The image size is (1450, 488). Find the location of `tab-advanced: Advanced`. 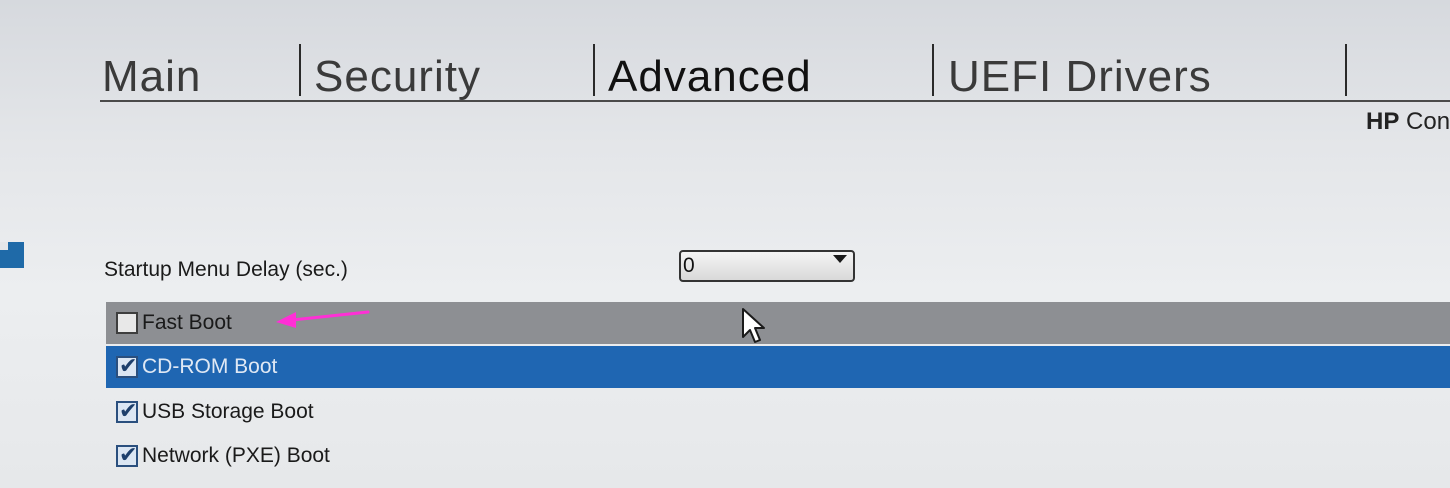

tab-advanced: Advanced is located at coordinates (710, 77).